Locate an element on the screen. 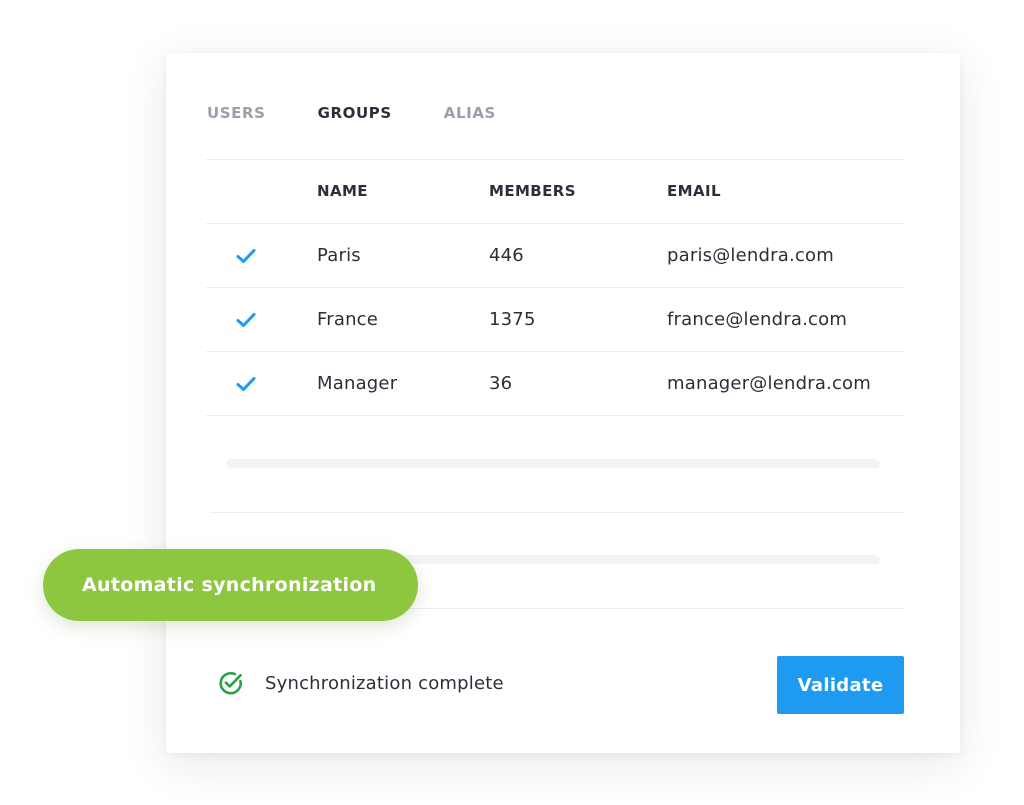 The width and height of the screenshot is (1024, 805). row-name: Paris is located at coordinates (339, 255).